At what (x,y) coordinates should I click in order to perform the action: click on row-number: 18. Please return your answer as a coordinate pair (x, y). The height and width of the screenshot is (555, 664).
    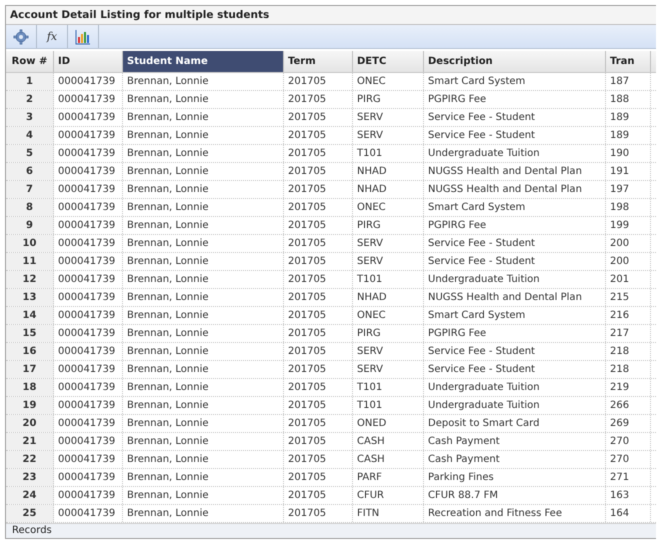
    Looking at the image, I should click on (30, 387).